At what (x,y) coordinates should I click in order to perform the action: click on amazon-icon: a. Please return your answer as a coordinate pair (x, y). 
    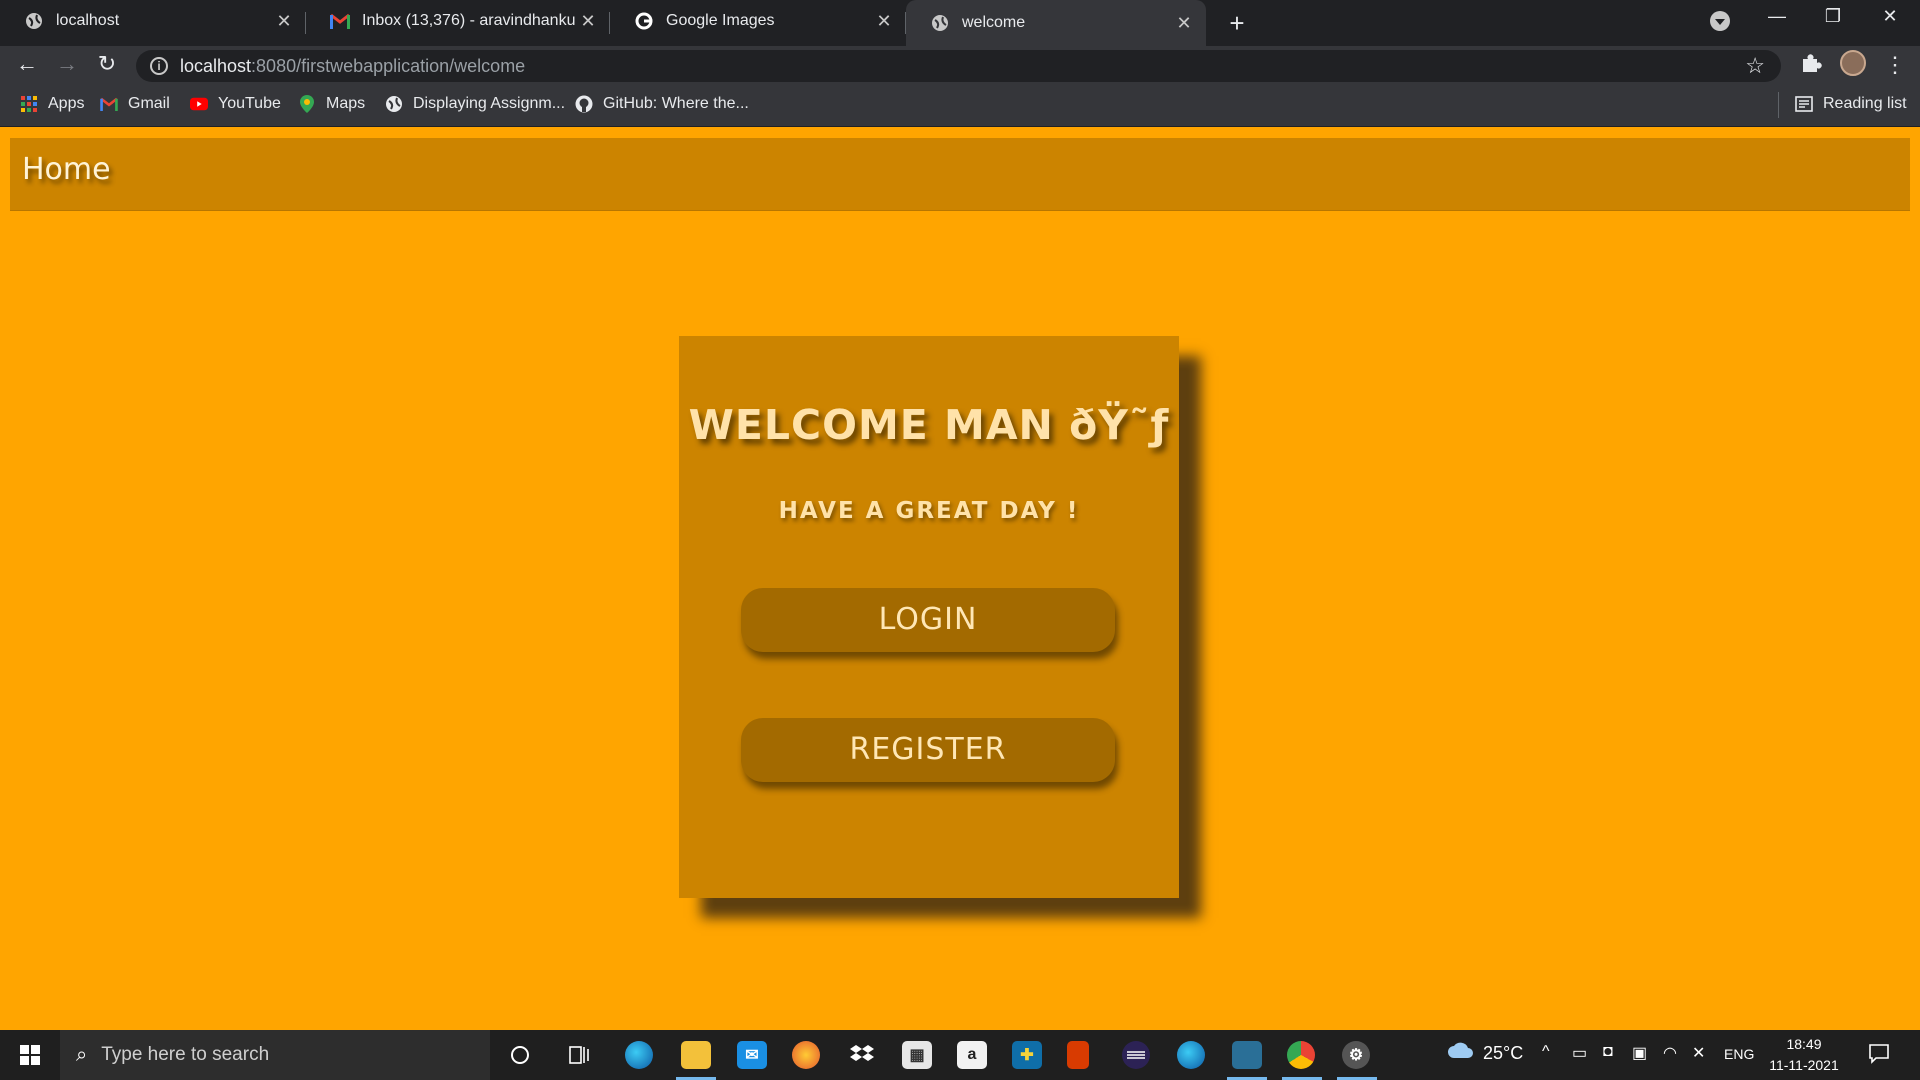
    Looking at the image, I should click on (972, 1055).